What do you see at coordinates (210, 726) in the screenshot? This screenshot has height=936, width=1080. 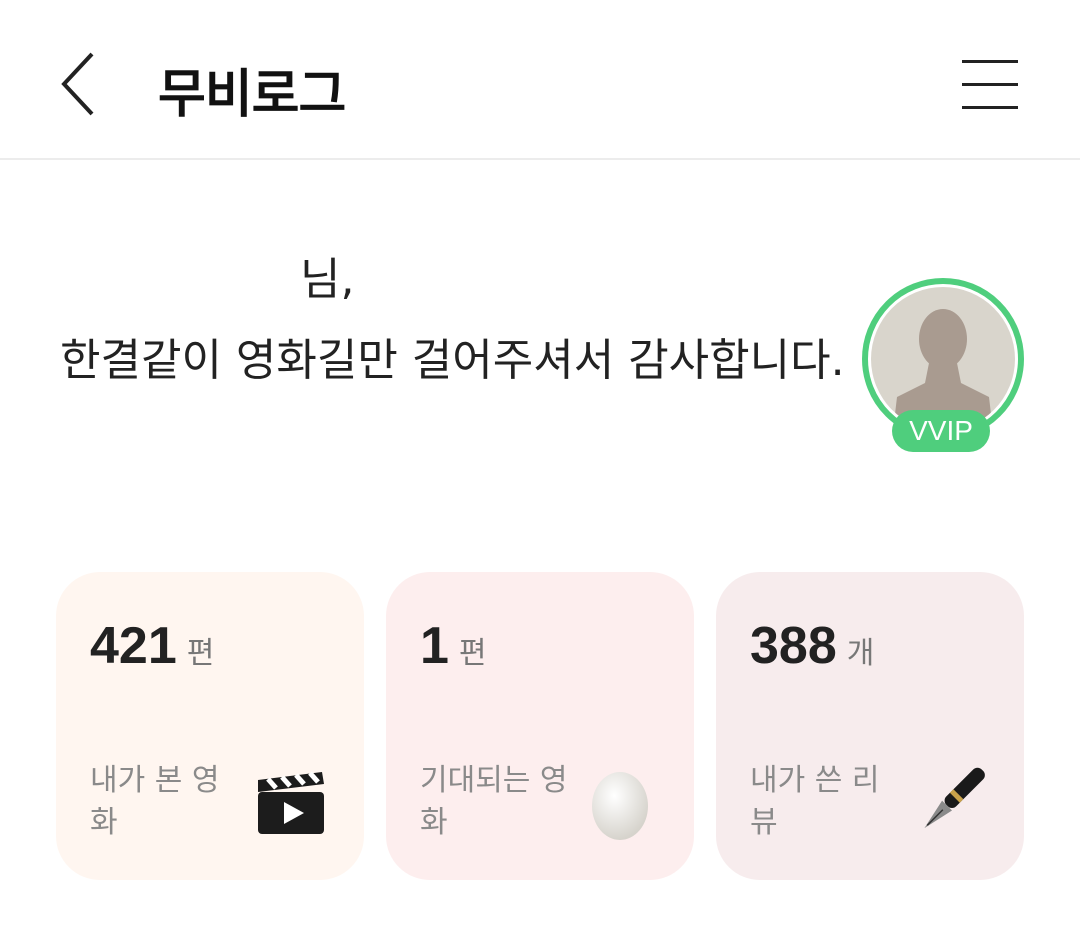 I see `stat-card-watched: 421 편 내가 본 영화` at bounding box center [210, 726].